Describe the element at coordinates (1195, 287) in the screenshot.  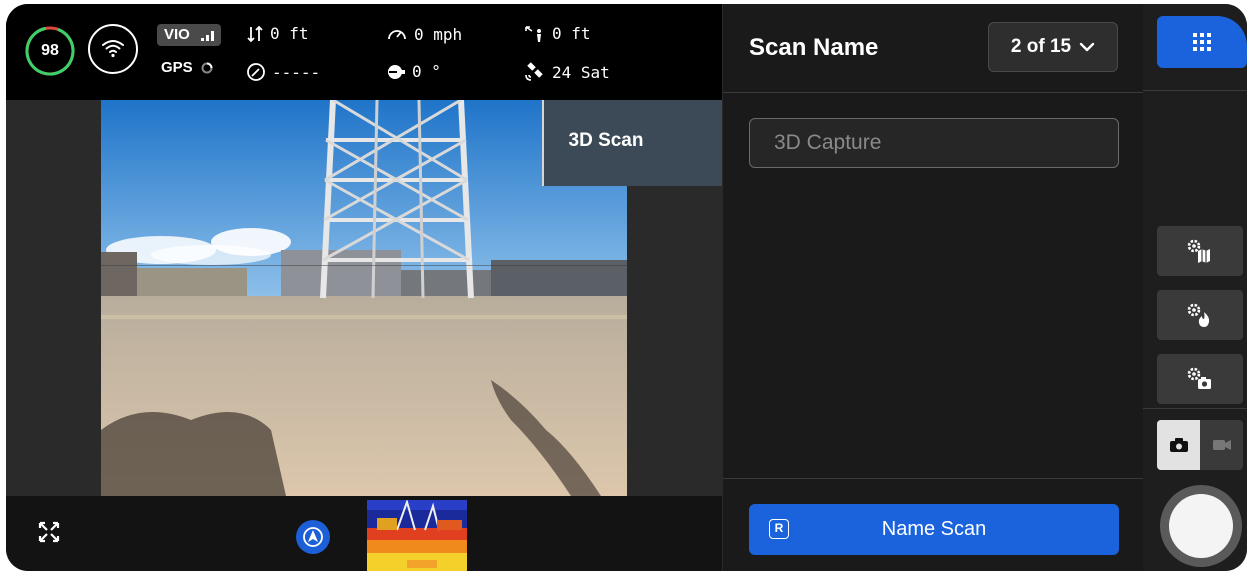
I see `right-toolbar` at that location.